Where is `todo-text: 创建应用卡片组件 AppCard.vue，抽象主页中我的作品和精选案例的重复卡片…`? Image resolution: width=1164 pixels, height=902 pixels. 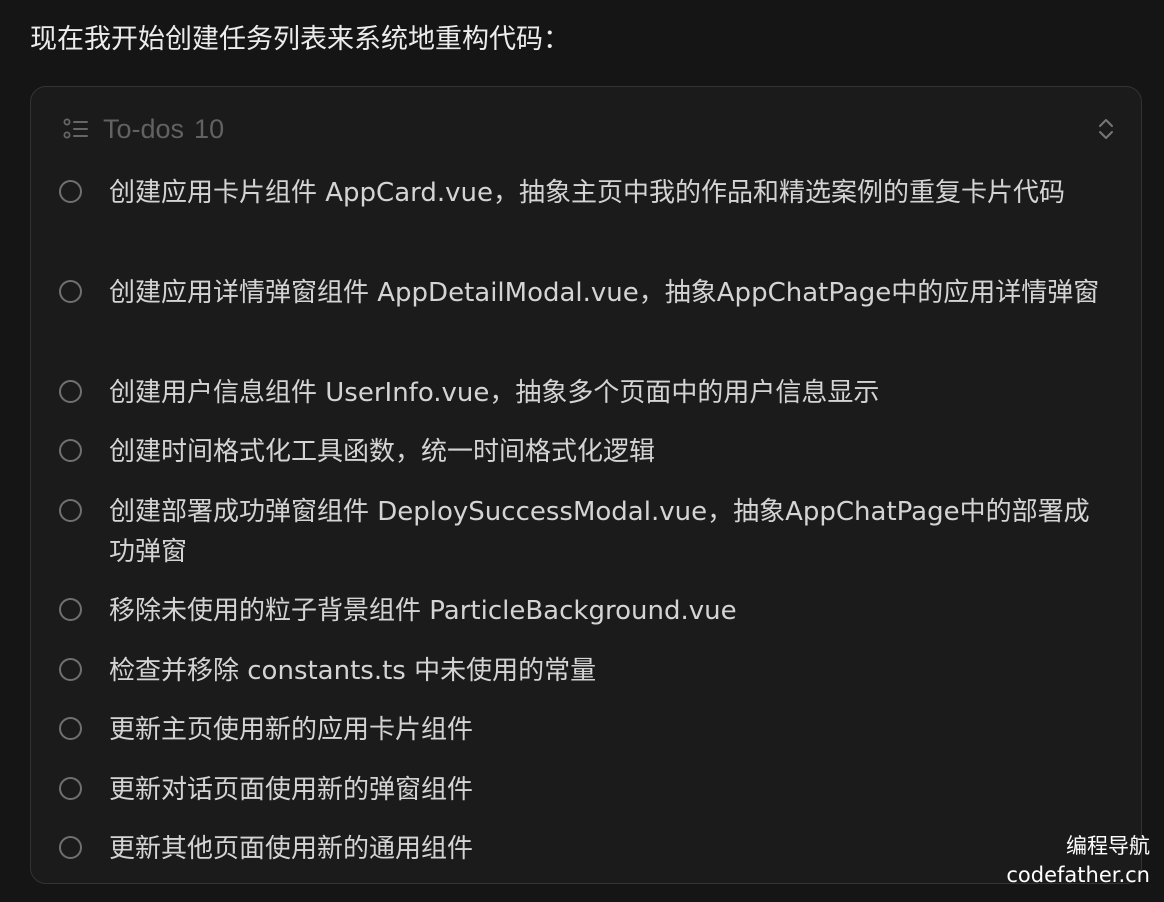 todo-text: 创建应用卡片组件 AppCard.vue，抽象主页中我的作品和精选案例的重复卡片… is located at coordinates (587, 193).